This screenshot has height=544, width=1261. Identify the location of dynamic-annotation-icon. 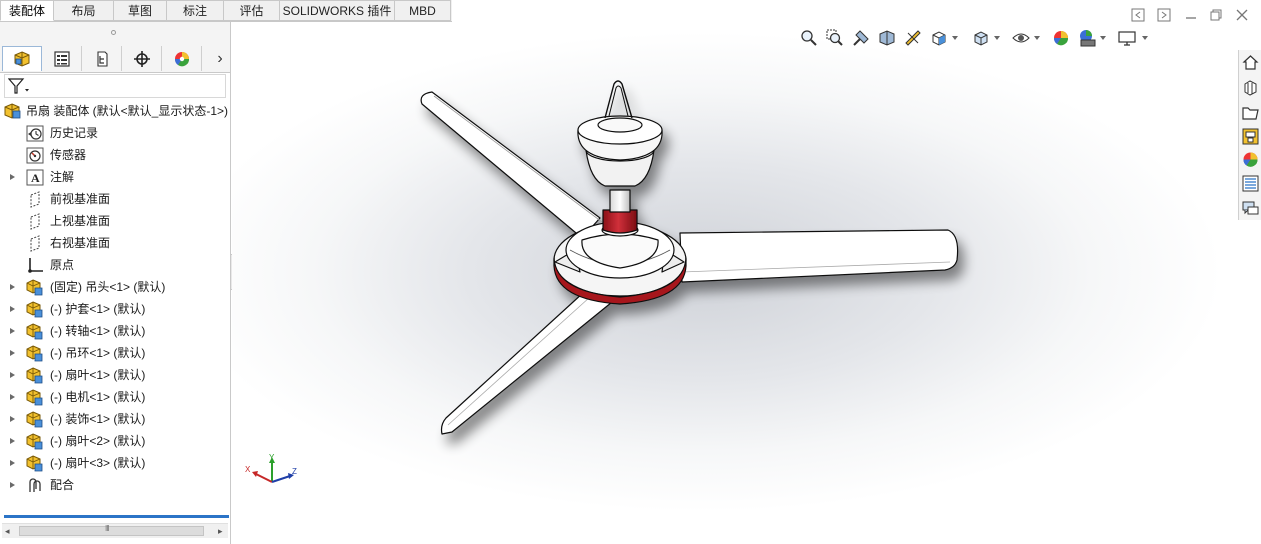
(913, 38).